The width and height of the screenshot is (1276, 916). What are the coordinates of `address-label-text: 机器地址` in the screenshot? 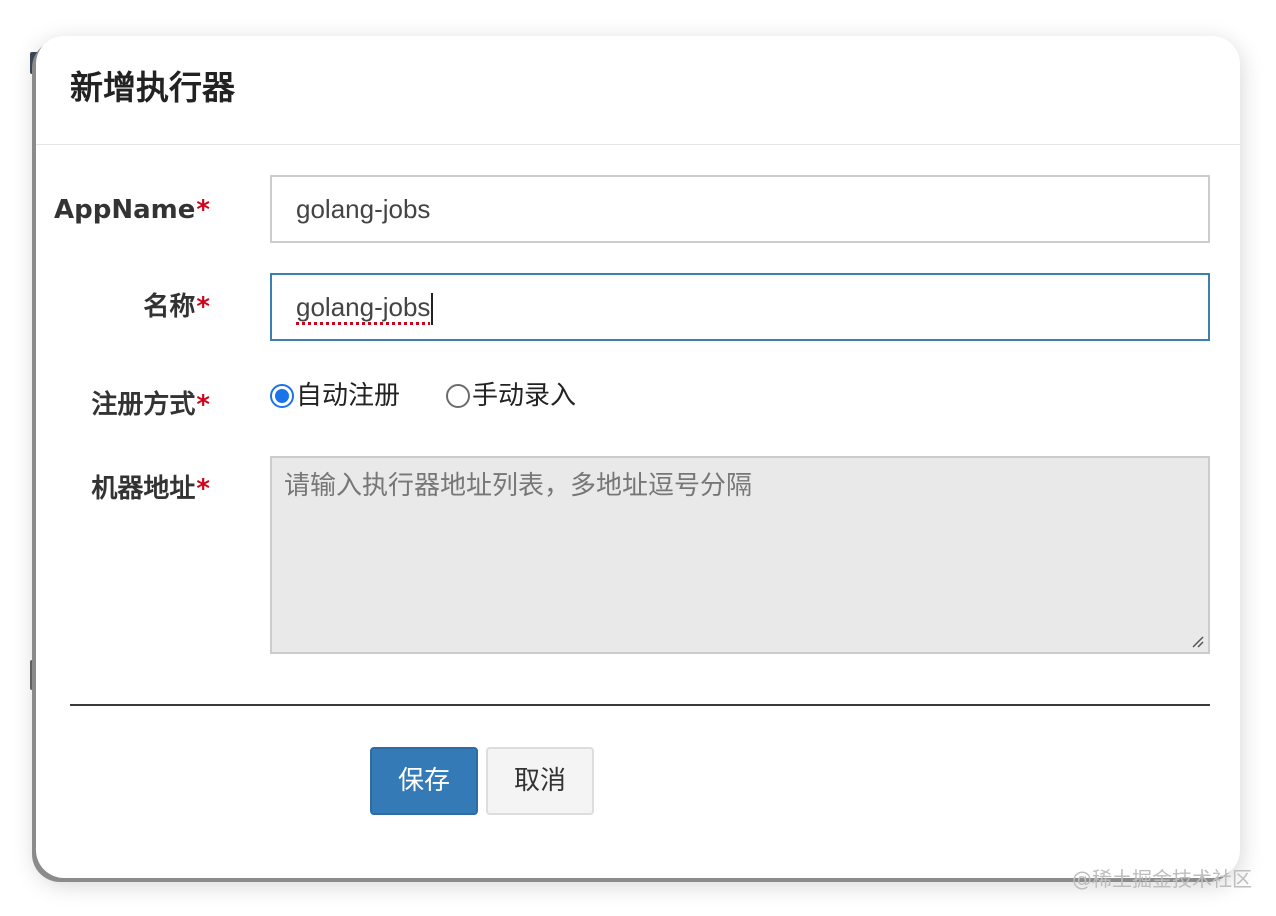 It's located at (143, 489).